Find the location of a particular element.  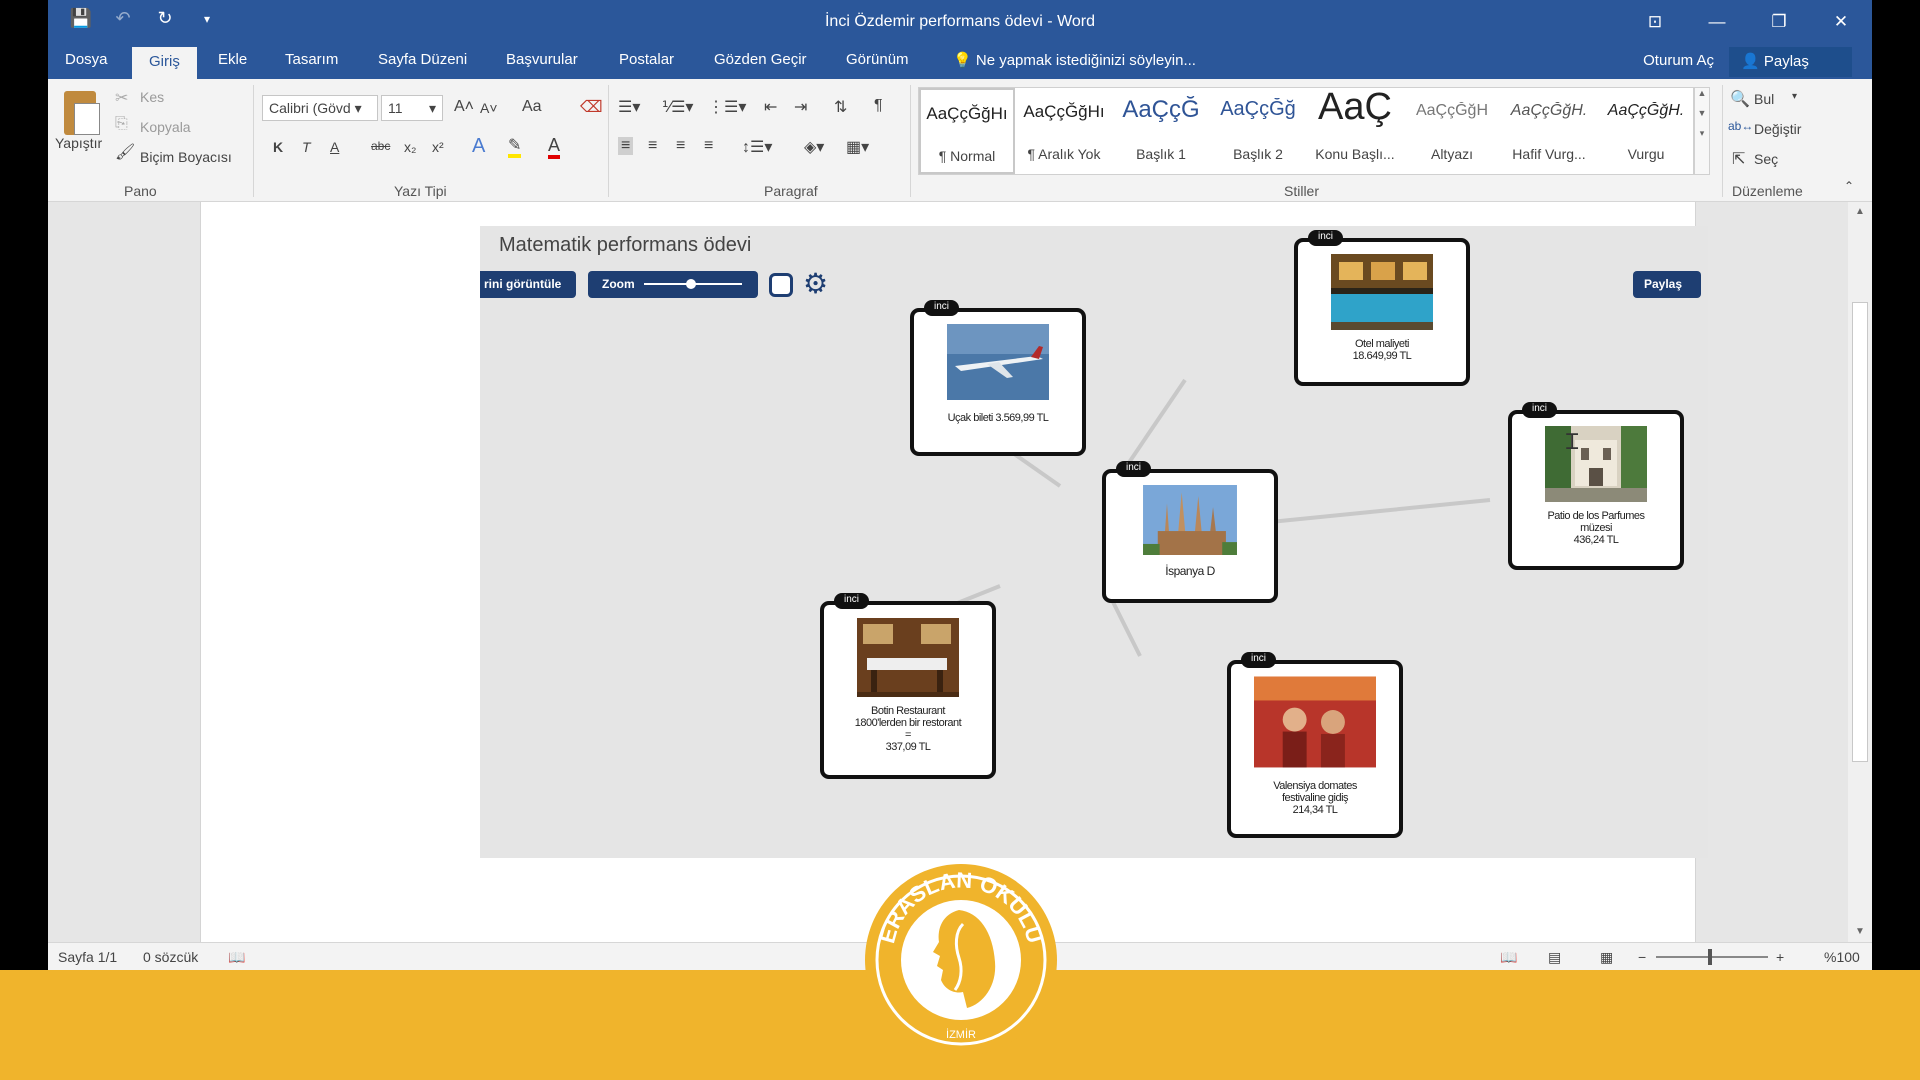

borders-icon: ▦▾ is located at coordinates (857, 147).